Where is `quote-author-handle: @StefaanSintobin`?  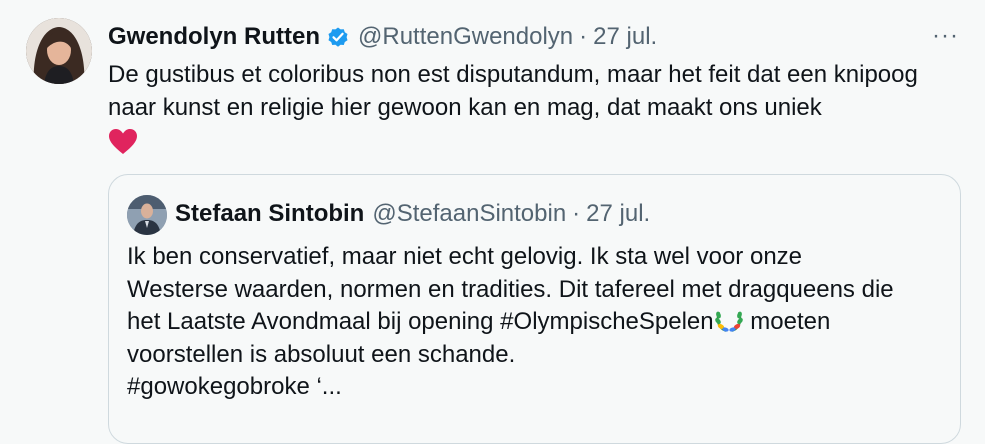 quote-author-handle: @StefaanSintobin is located at coordinates (469, 214).